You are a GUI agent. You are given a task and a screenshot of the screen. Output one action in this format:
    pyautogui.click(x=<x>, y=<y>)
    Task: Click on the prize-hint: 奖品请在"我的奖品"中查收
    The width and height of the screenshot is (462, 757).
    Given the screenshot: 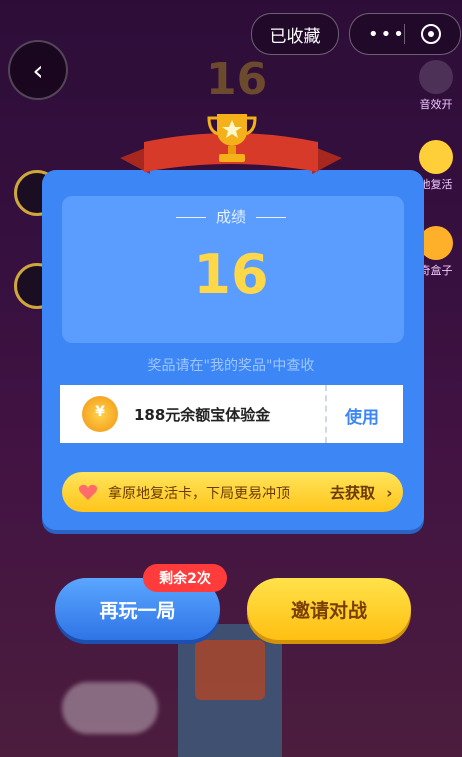 What is the action you would take?
    pyautogui.click(x=231, y=366)
    